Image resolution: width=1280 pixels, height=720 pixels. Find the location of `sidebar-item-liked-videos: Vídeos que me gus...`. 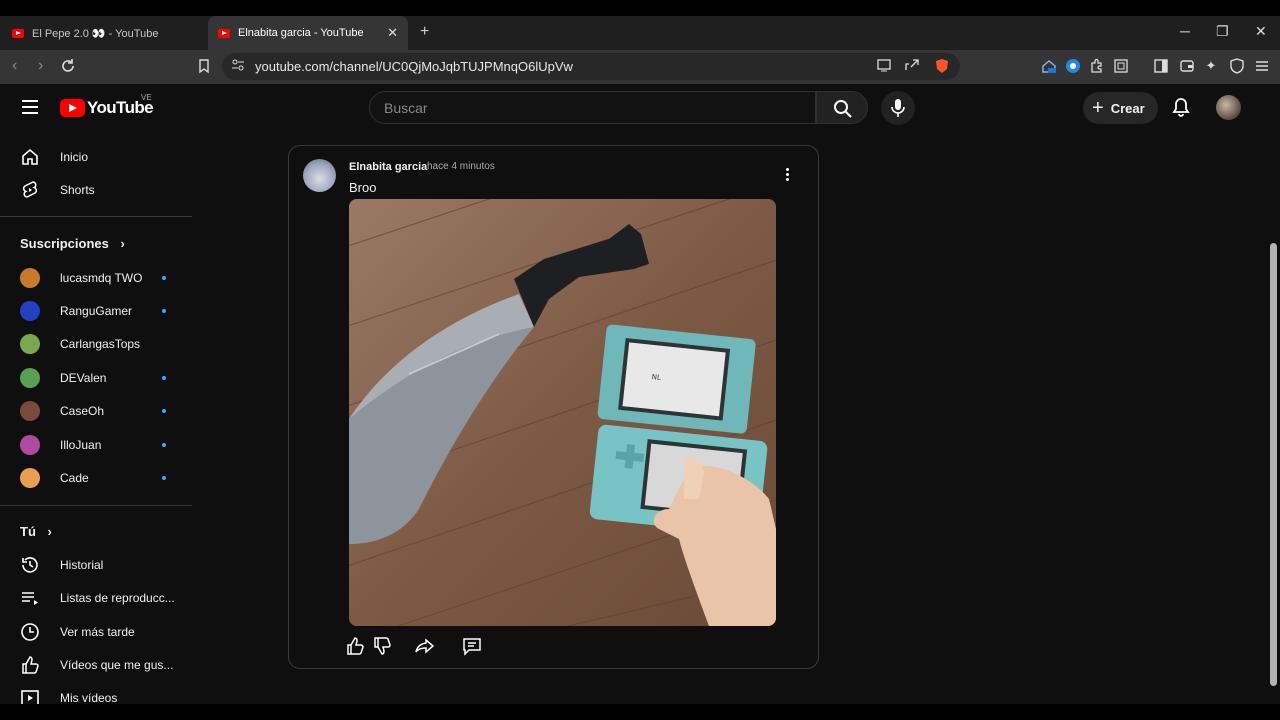

sidebar-item-liked-videos: Vídeos que me gus... is located at coordinates (96, 664).